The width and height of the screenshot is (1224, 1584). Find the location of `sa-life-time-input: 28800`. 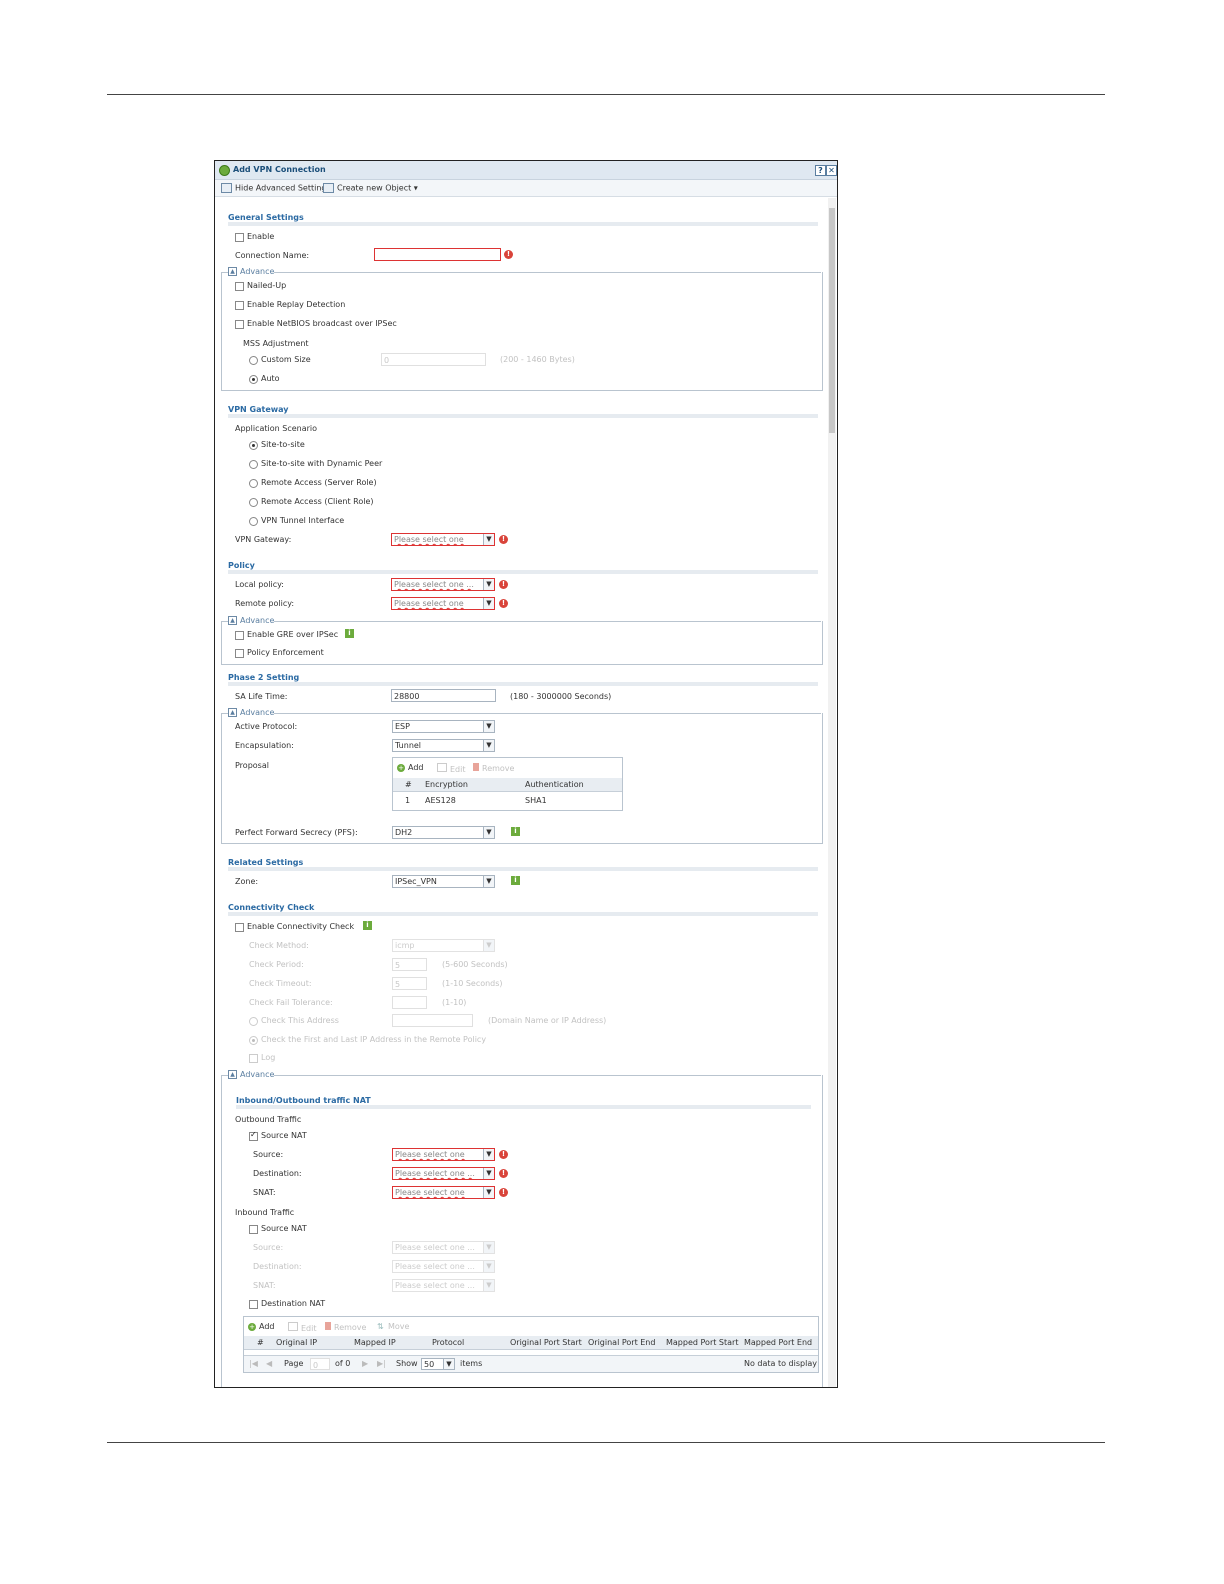

sa-life-time-input: 28800 is located at coordinates (443, 695).